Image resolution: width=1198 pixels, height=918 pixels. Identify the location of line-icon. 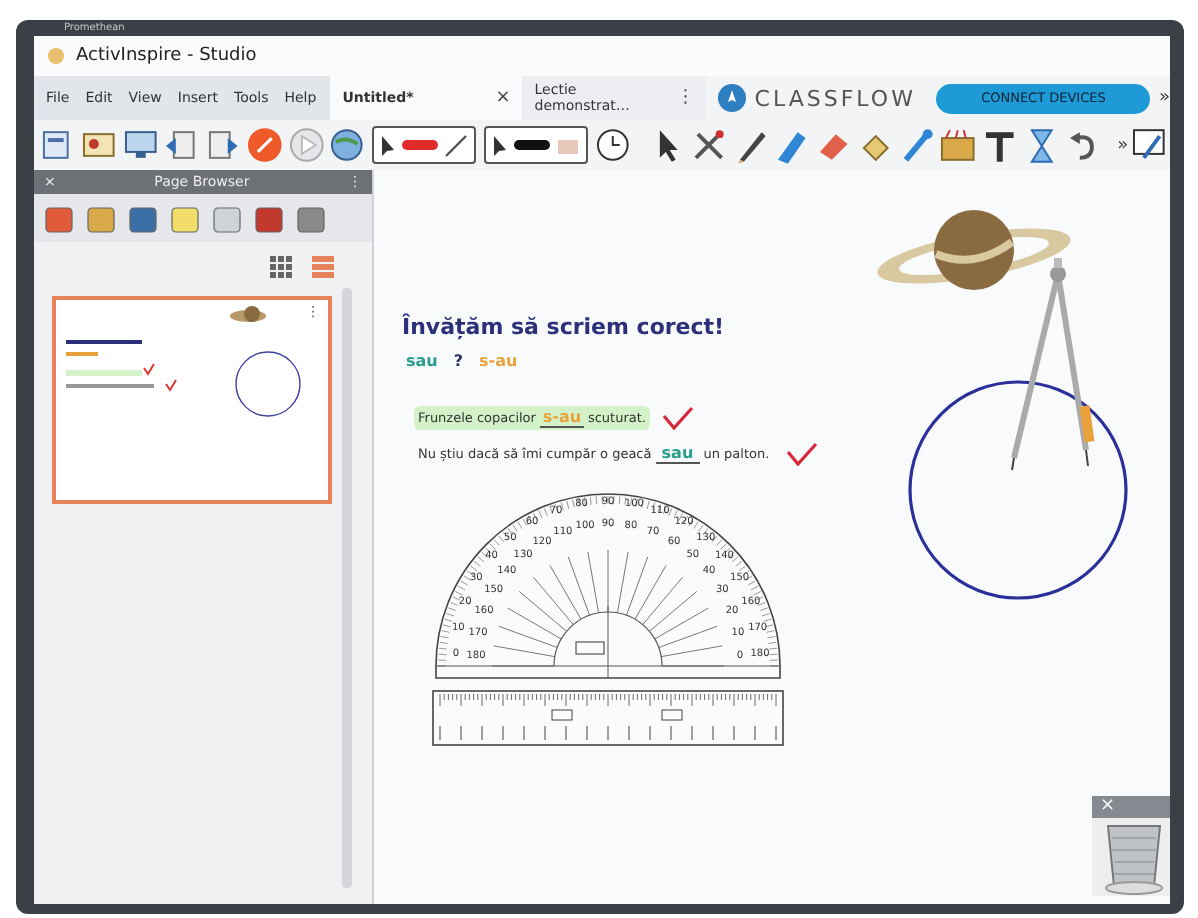
(456, 145).